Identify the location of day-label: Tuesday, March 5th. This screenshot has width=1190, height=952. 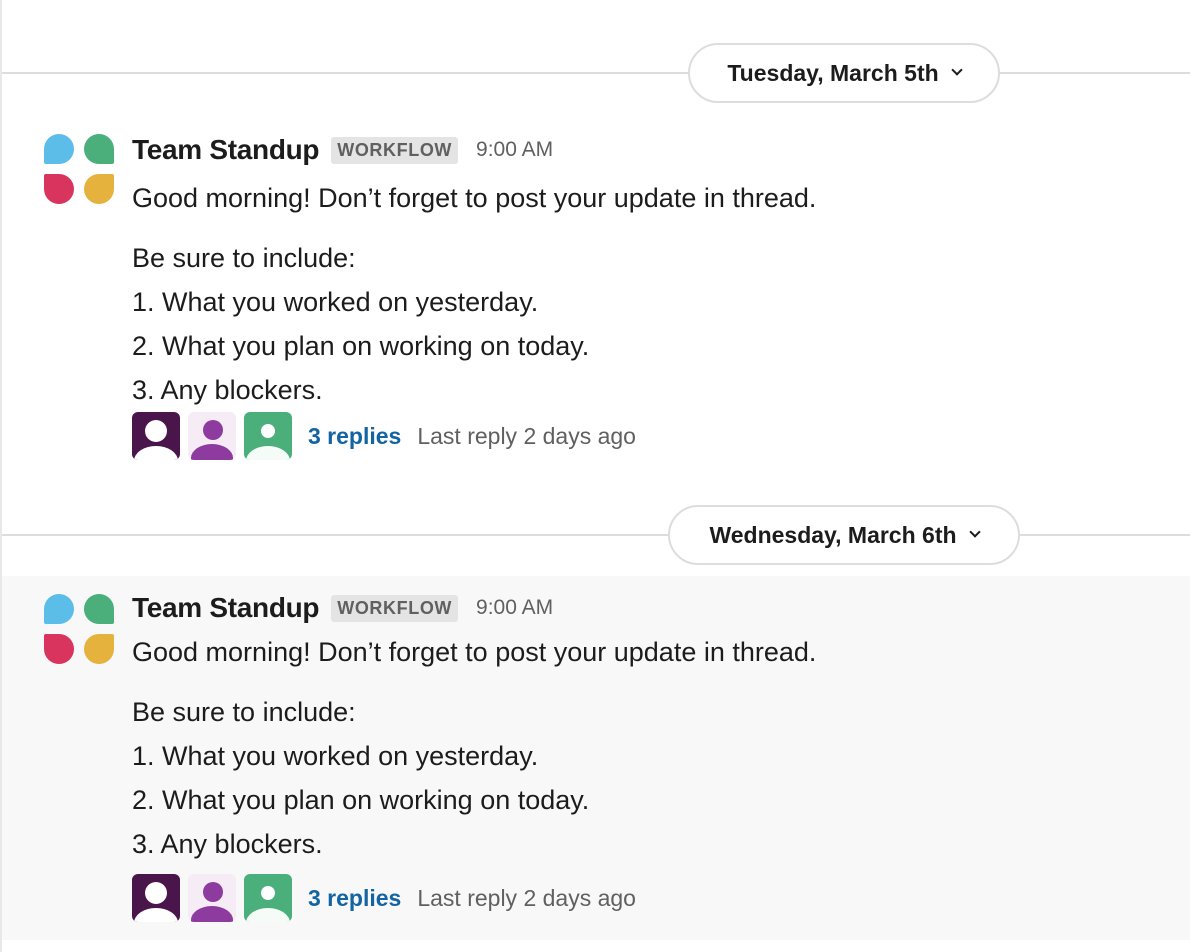
(833, 72).